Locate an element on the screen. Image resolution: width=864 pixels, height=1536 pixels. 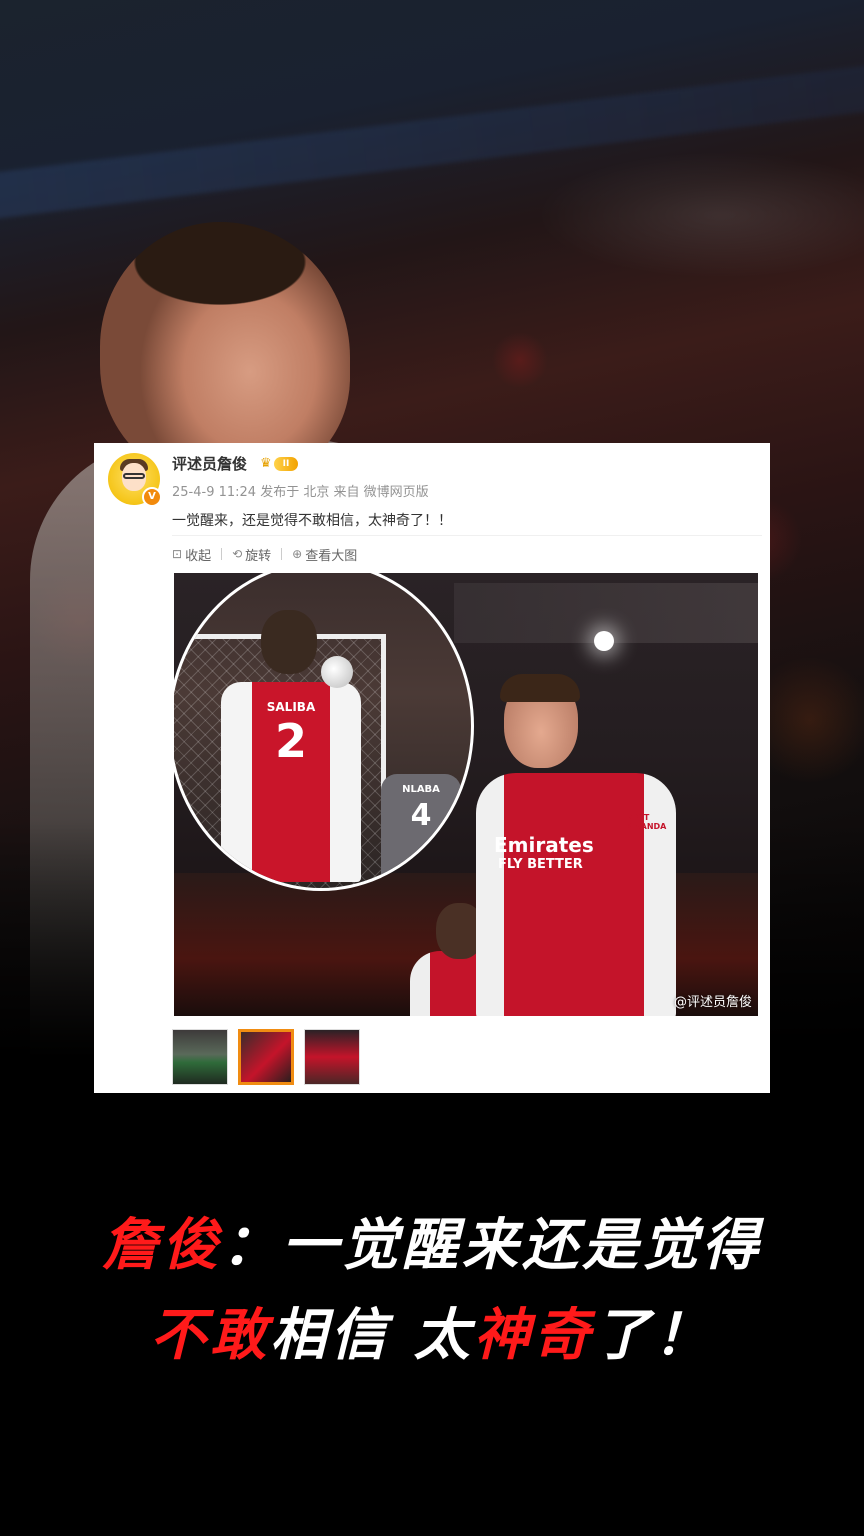
jersey-number: 2 is located at coordinates (290, 741).